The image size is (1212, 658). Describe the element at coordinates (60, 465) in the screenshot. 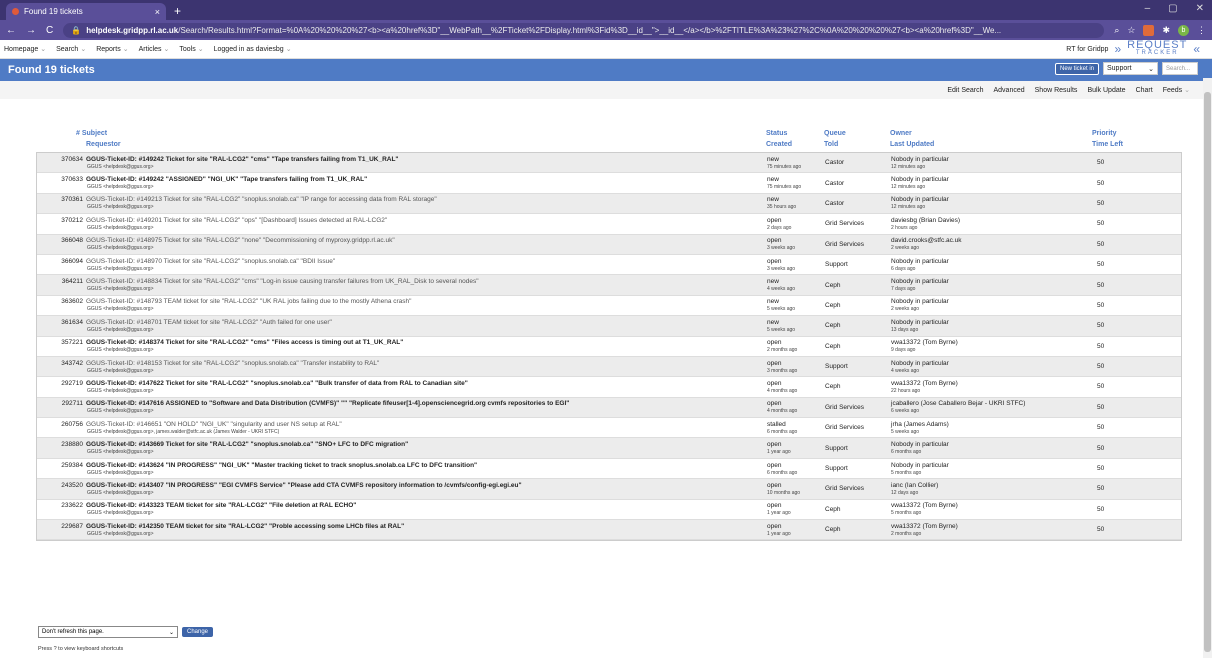

I see `ticket-id: 259384` at that location.